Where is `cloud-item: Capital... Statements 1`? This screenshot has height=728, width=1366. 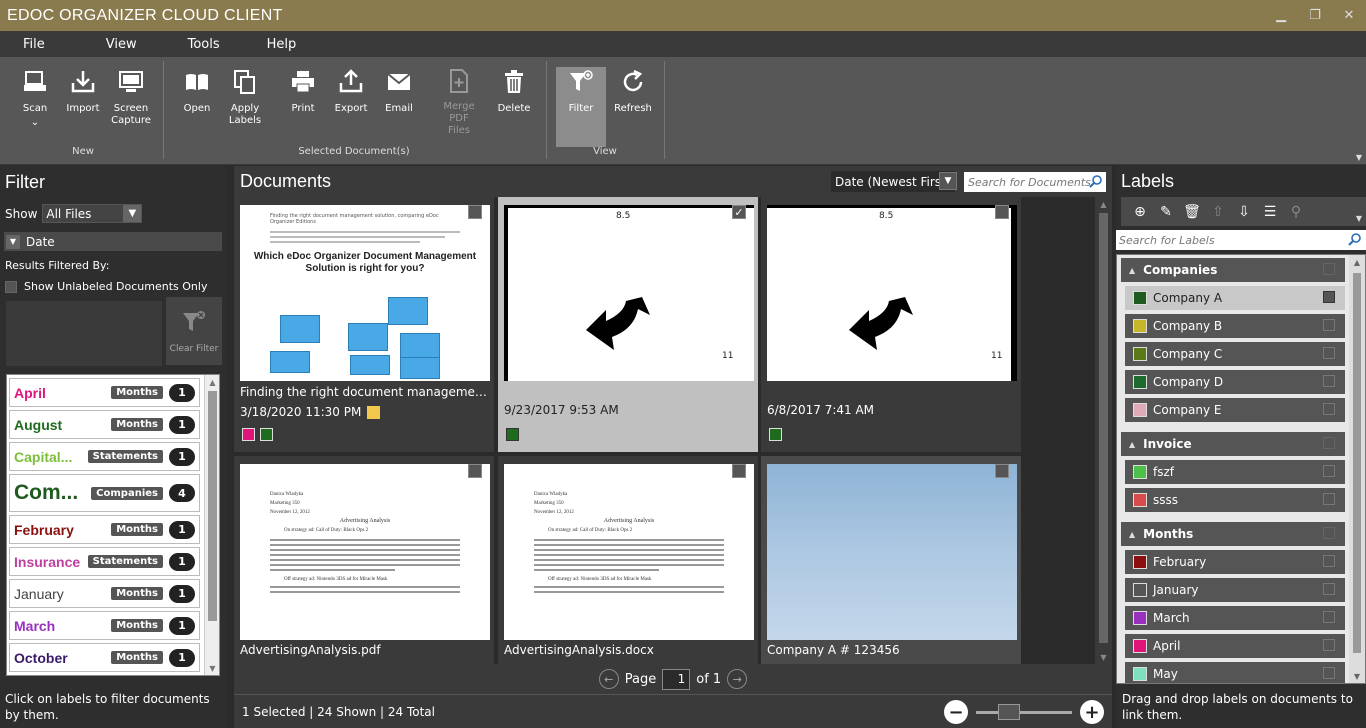
cloud-item: Capital... Statements 1 is located at coordinates (104, 456).